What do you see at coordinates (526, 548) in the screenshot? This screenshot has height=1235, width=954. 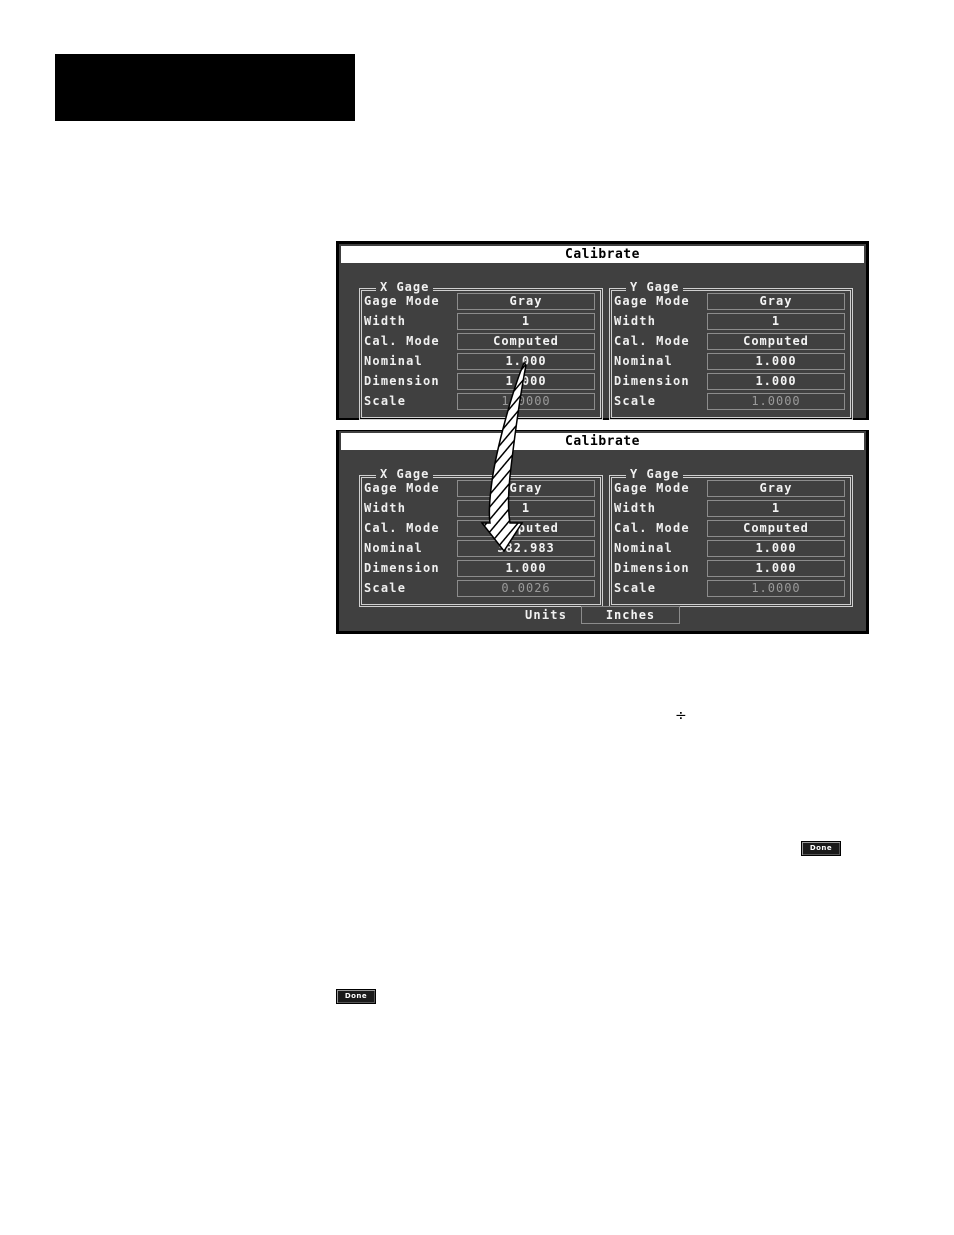 I see `nominal-field: 382.983` at bounding box center [526, 548].